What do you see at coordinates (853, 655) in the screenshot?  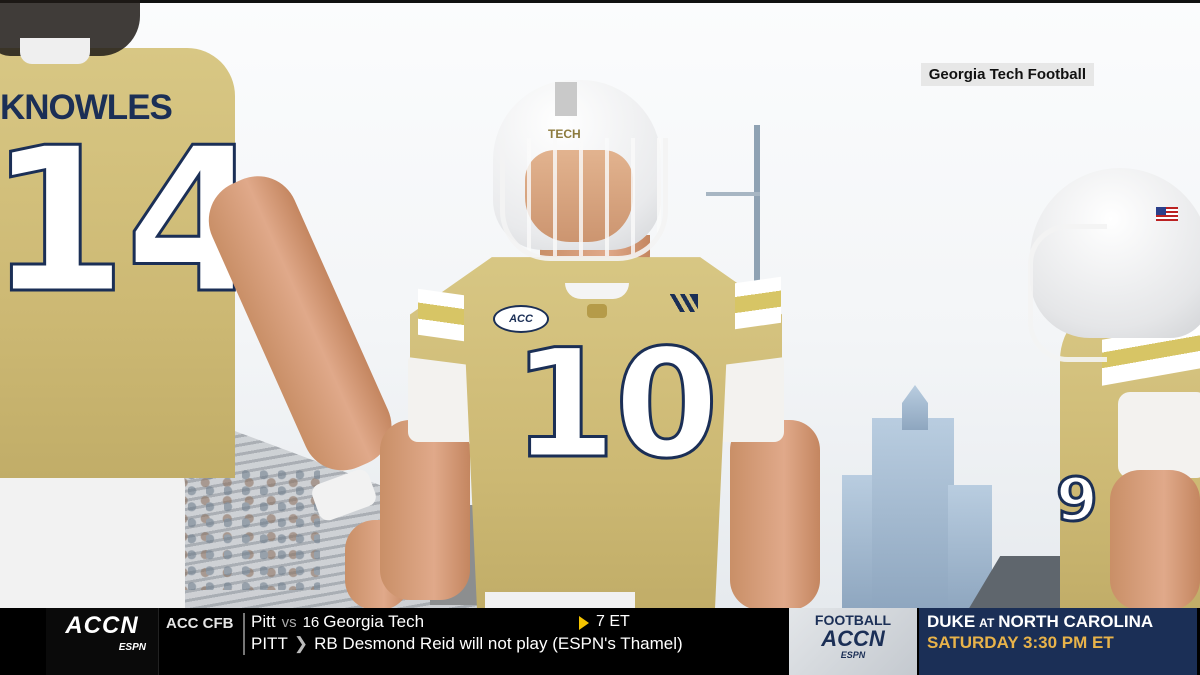 I see `promo-brand-line3: ESPN` at bounding box center [853, 655].